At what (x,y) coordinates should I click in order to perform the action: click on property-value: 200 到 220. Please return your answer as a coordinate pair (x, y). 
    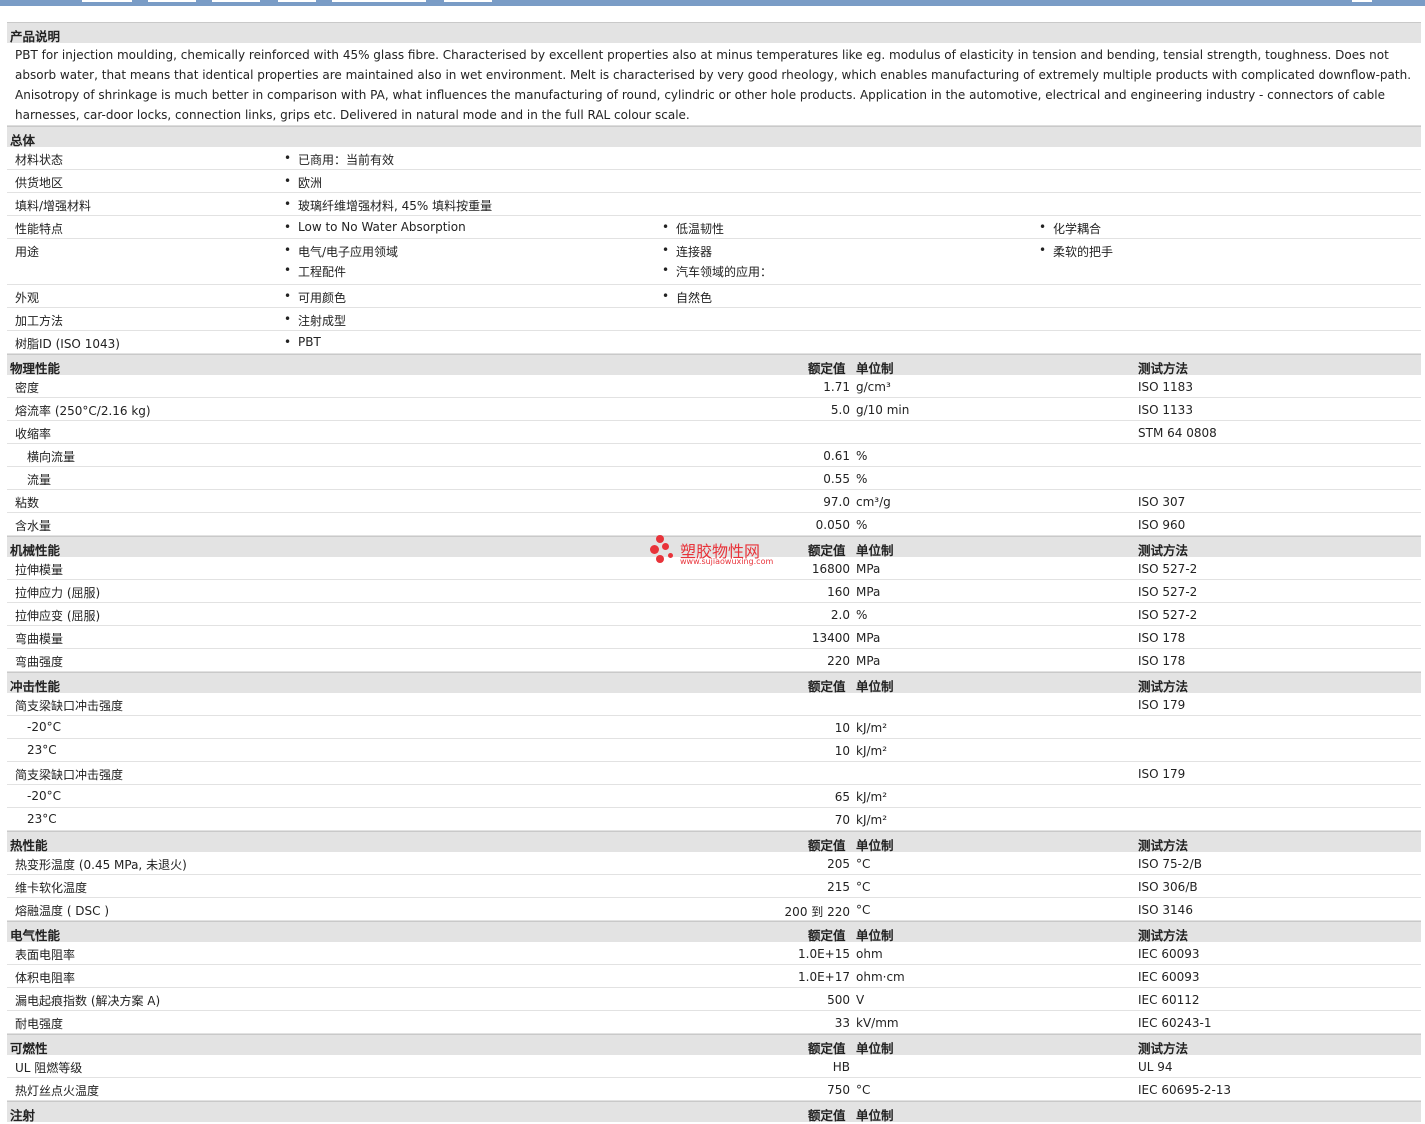
    Looking at the image, I should click on (817, 912).